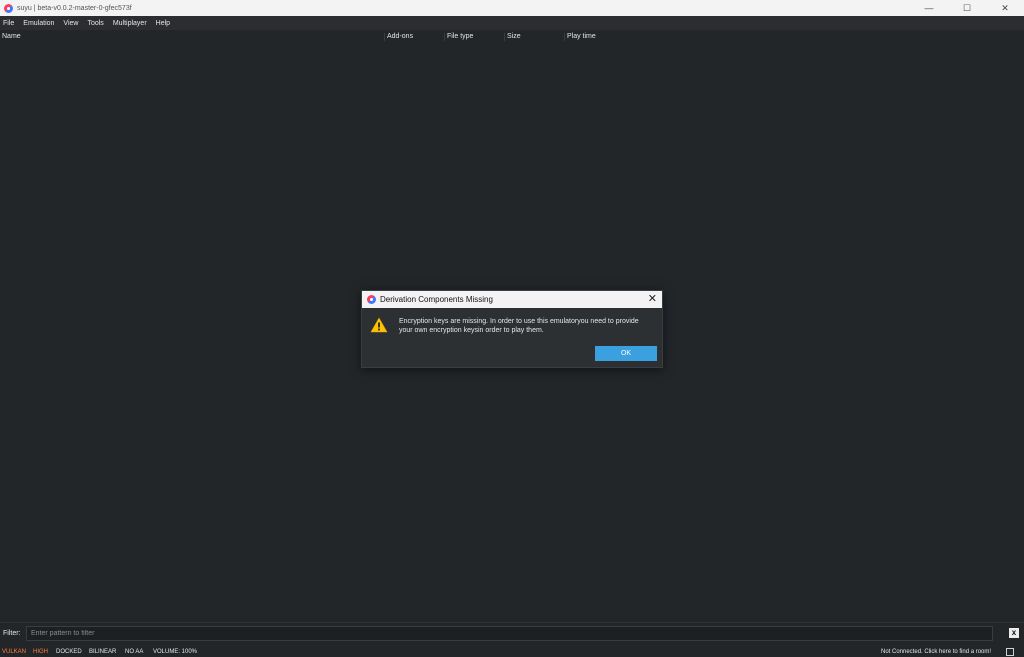  I want to click on column-name: Name, so click(192, 37).